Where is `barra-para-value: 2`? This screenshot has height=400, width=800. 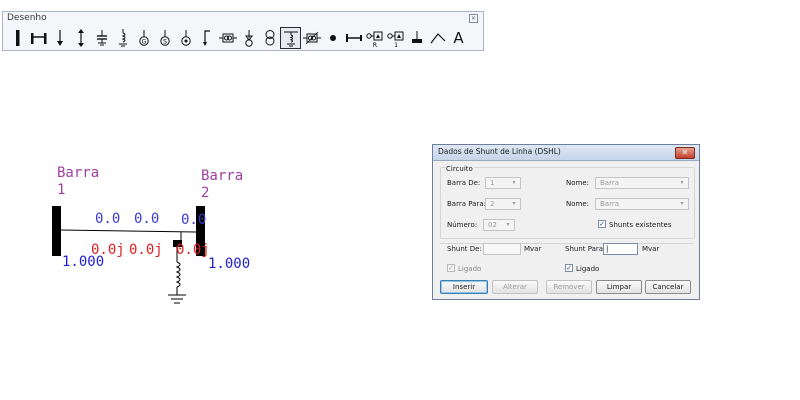 barra-para-value: 2 is located at coordinates (492, 204).